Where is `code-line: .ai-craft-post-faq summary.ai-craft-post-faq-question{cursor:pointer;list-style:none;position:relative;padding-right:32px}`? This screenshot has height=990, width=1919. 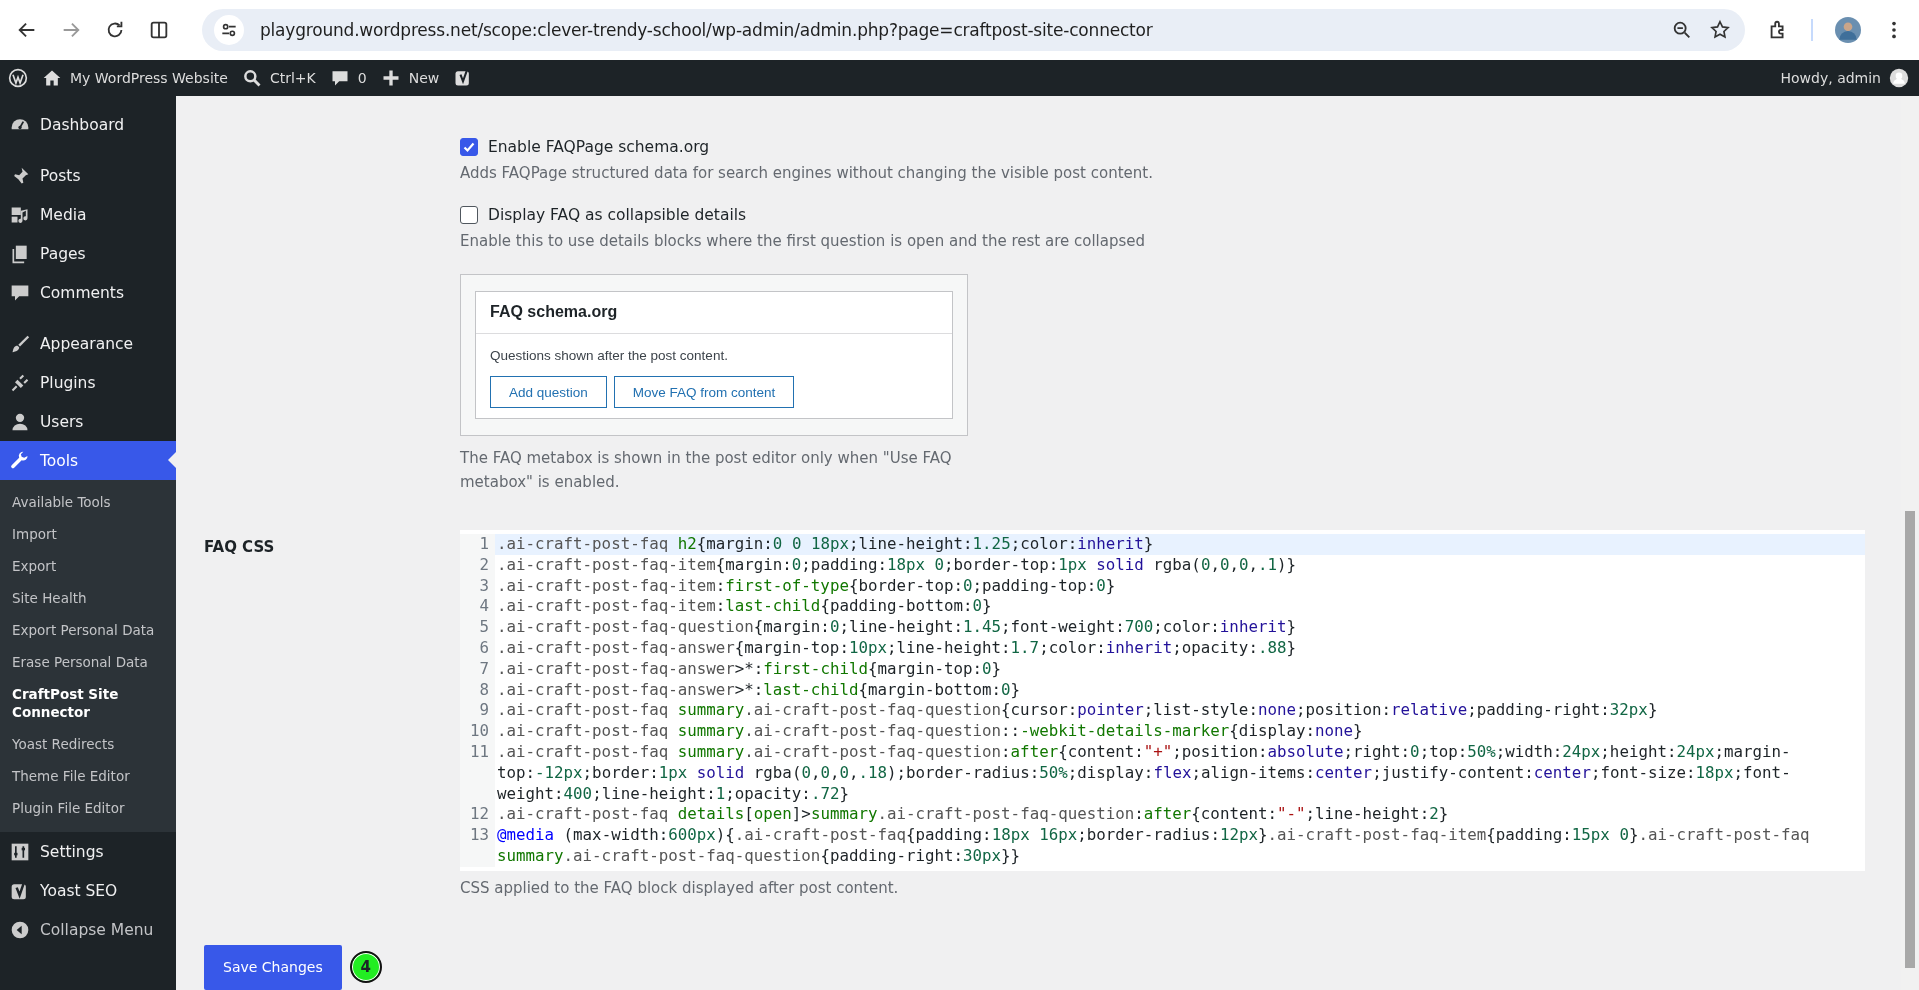 code-line: .ai-craft-post-faq summary.ai-craft-post-faq-question{cursor:pointer;list-style:none;position:relative;padding-right:32px} is located at coordinates (1077, 711).